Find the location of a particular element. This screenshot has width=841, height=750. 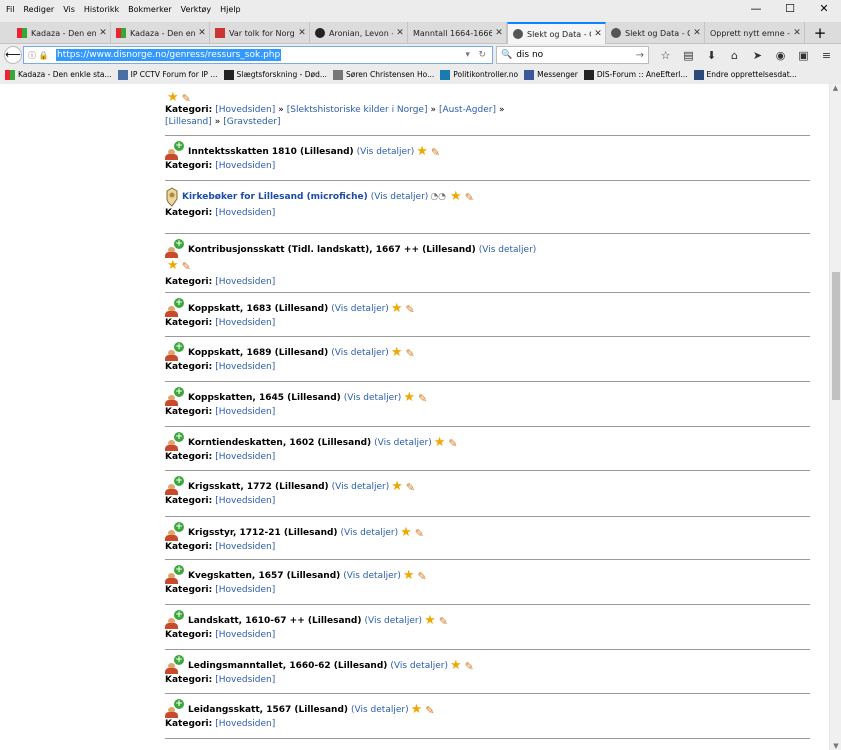

url-dropdown-reload-icon: ▾ ↻ is located at coordinates (475, 55).